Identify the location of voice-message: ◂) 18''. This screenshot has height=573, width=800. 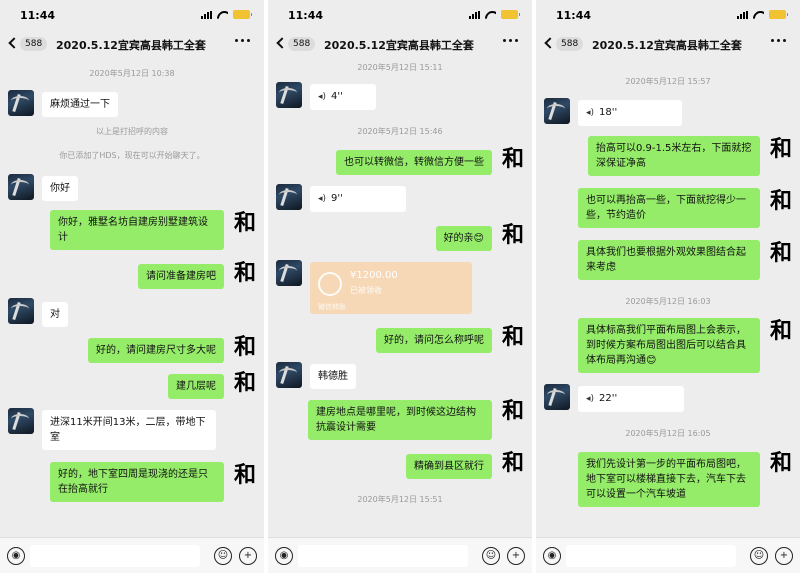
(630, 113).